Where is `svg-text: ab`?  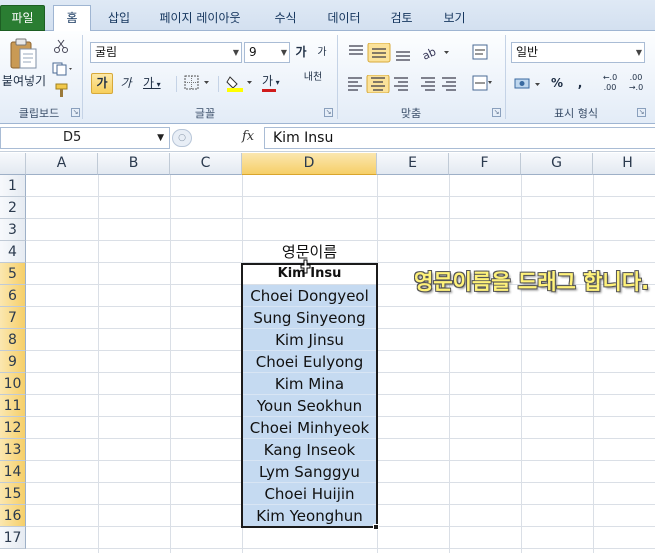
svg-text: ab is located at coordinates (429, 54).